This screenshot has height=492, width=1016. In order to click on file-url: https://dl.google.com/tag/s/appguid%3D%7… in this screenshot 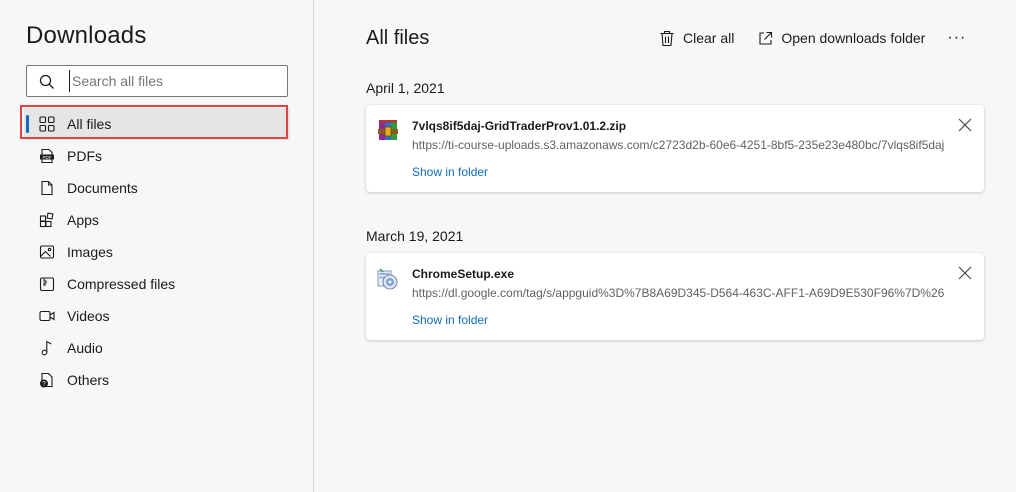, I will do `click(678, 293)`.